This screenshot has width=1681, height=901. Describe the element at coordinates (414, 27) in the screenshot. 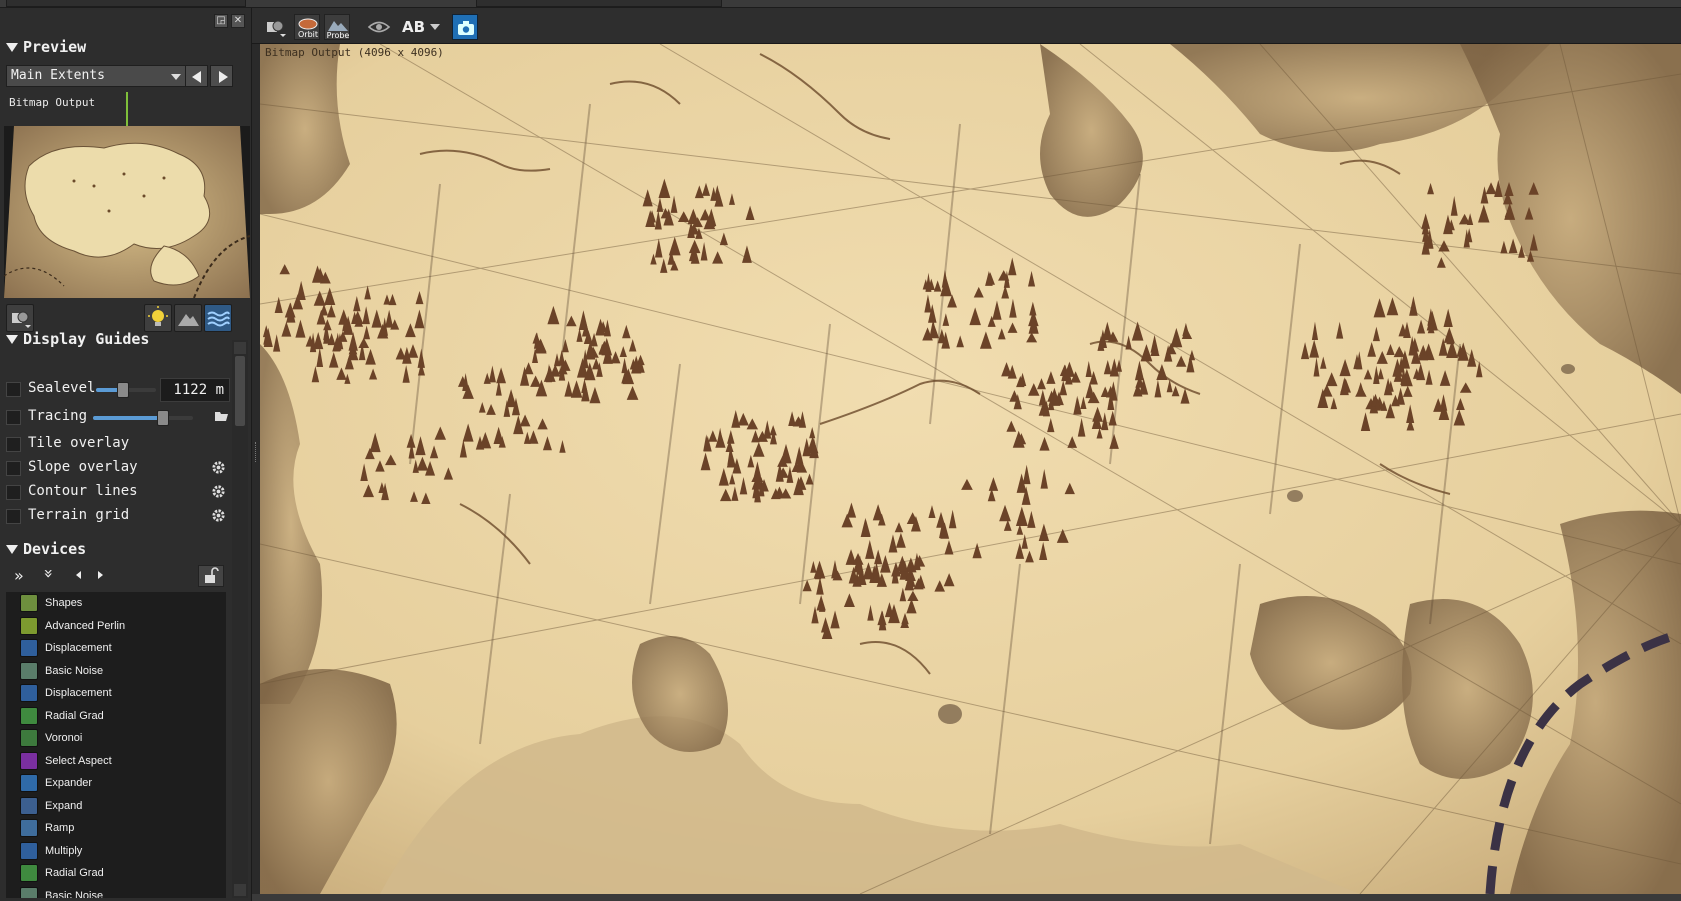

I see `ab-compare-label: AB` at that location.